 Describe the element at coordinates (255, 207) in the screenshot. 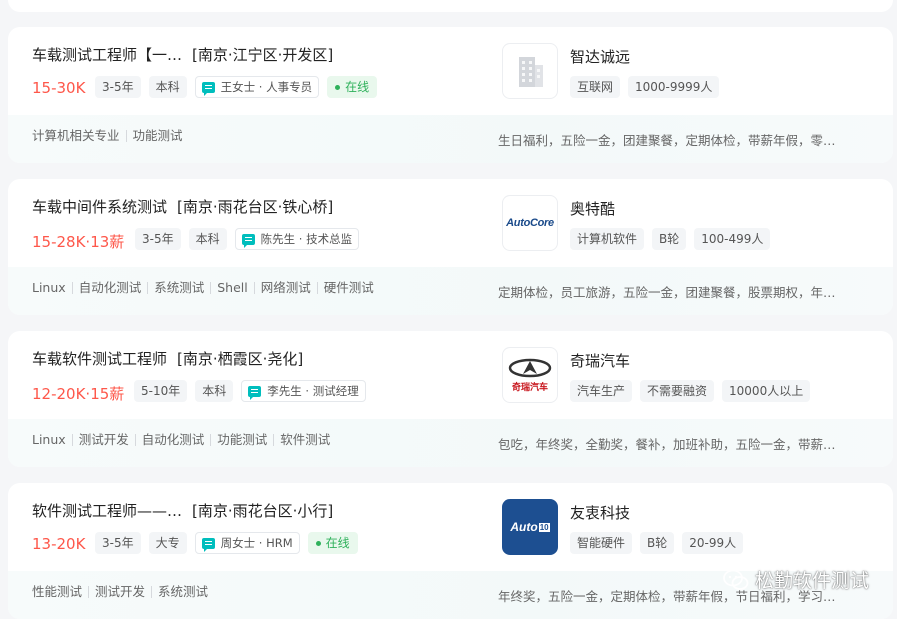

I see `job-location: [南京·雨花台区·铁心桥]` at that location.